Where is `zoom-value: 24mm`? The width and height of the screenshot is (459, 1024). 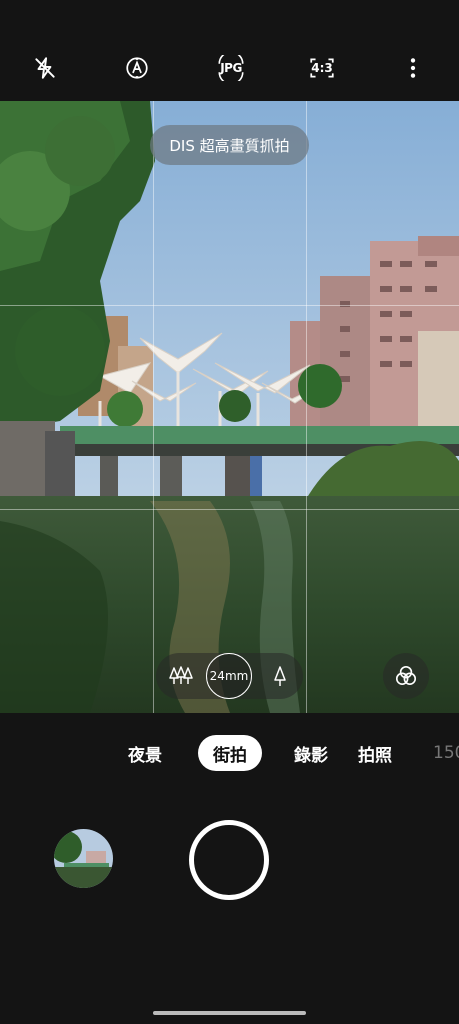 zoom-value: 24mm is located at coordinates (229, 676).